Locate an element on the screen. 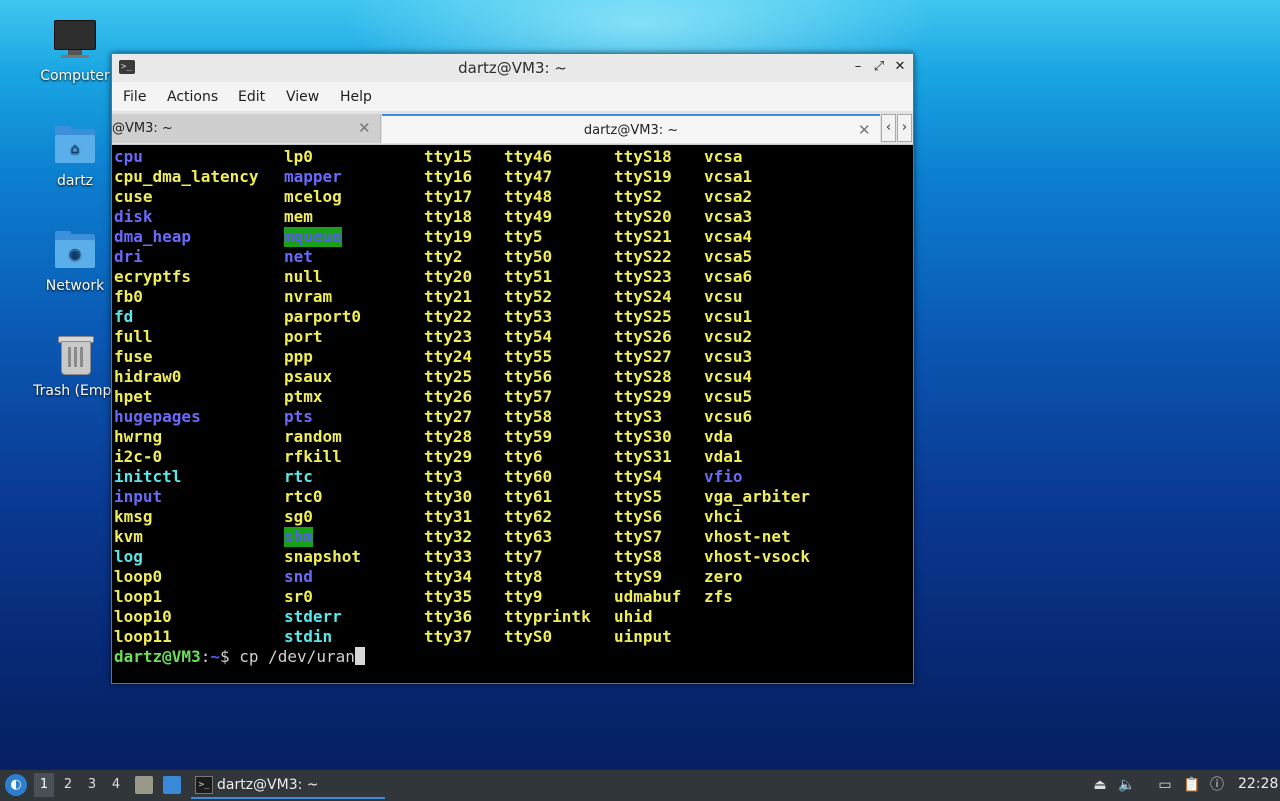 The height and width of the screenshot is (801, 1280). device-entry: fd is located at coordinates (124, 316).